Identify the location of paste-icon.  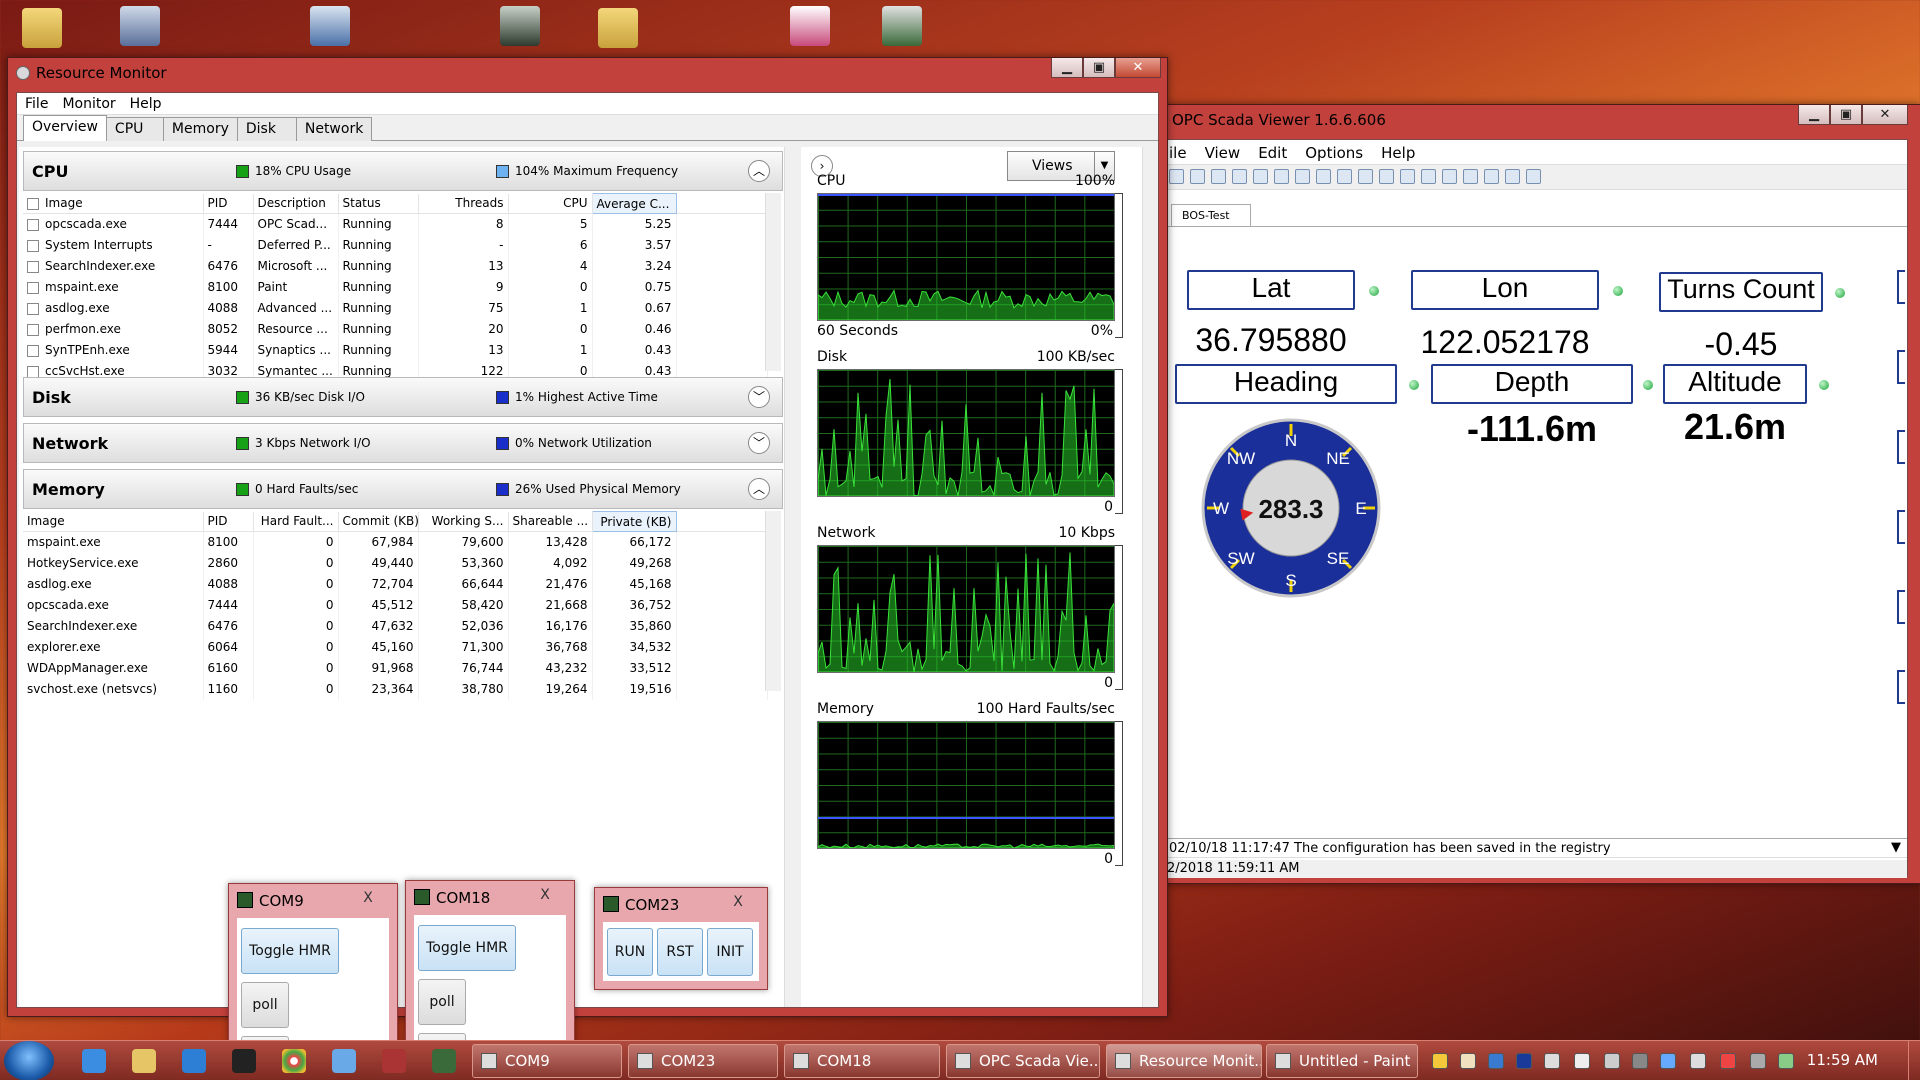
(1470, 176).